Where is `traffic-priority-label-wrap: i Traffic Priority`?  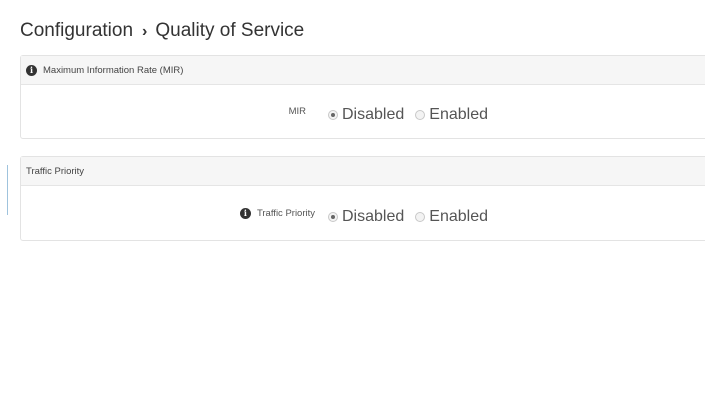 traffic-priority-label-wrap: i Traffic Priority is located at coordinates (277, 213).